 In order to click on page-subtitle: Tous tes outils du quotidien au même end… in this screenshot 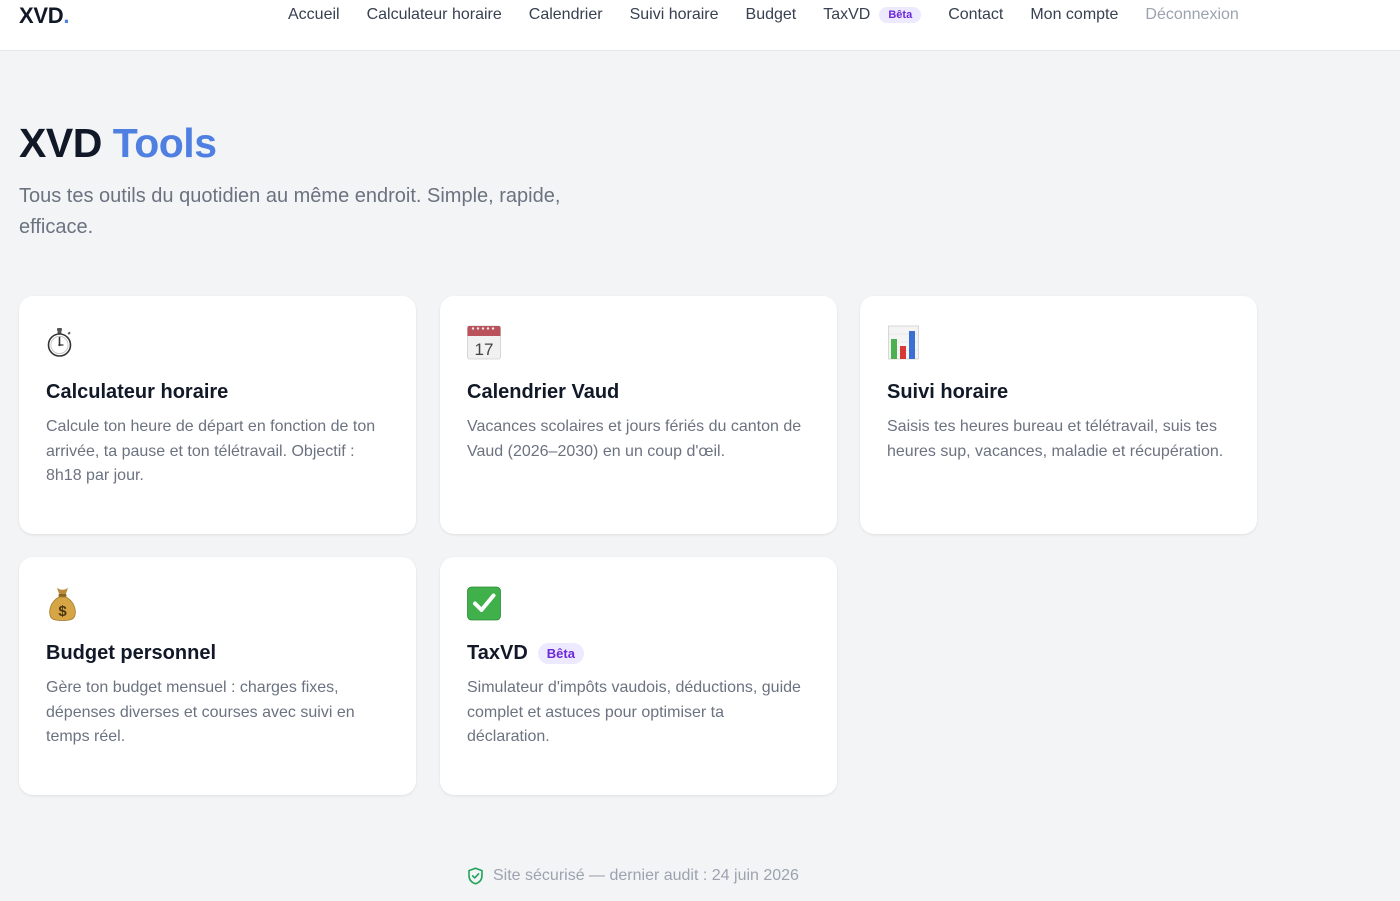, I will do `click(290, 211)`.